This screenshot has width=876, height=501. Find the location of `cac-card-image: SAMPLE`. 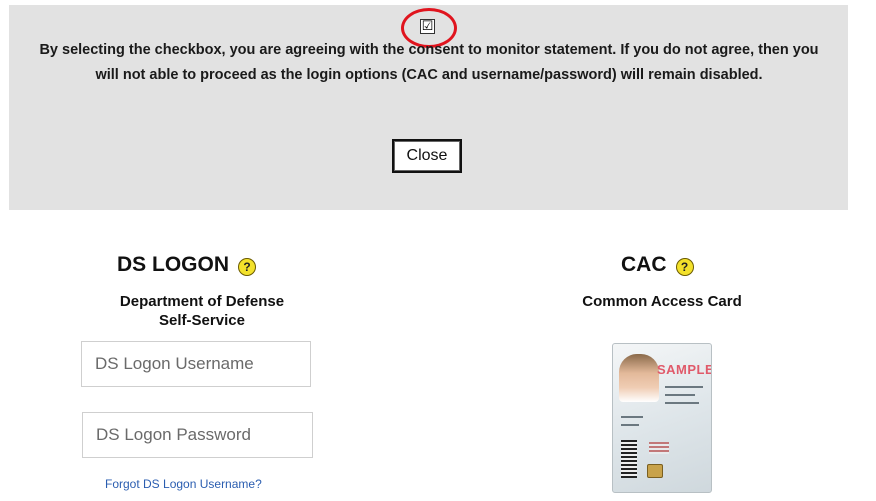

cac-card-image: SAMPLE is located at coordinates (662, 418).